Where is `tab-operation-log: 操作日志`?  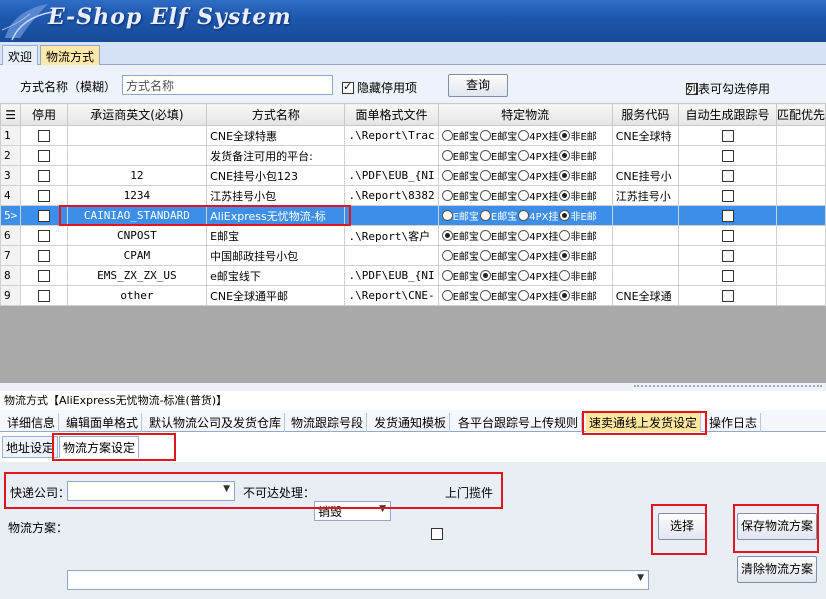
tab-operation-log: 操作日志 is located at coordinates (734, 422).